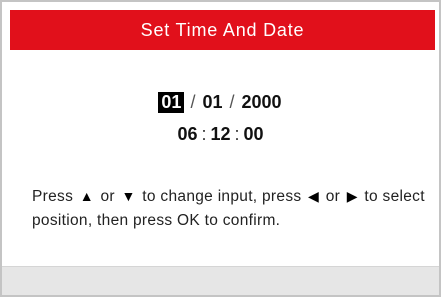 This screenshot has width=441, height=297. I want to click on date-year-field: 2000, so click(262, 102).